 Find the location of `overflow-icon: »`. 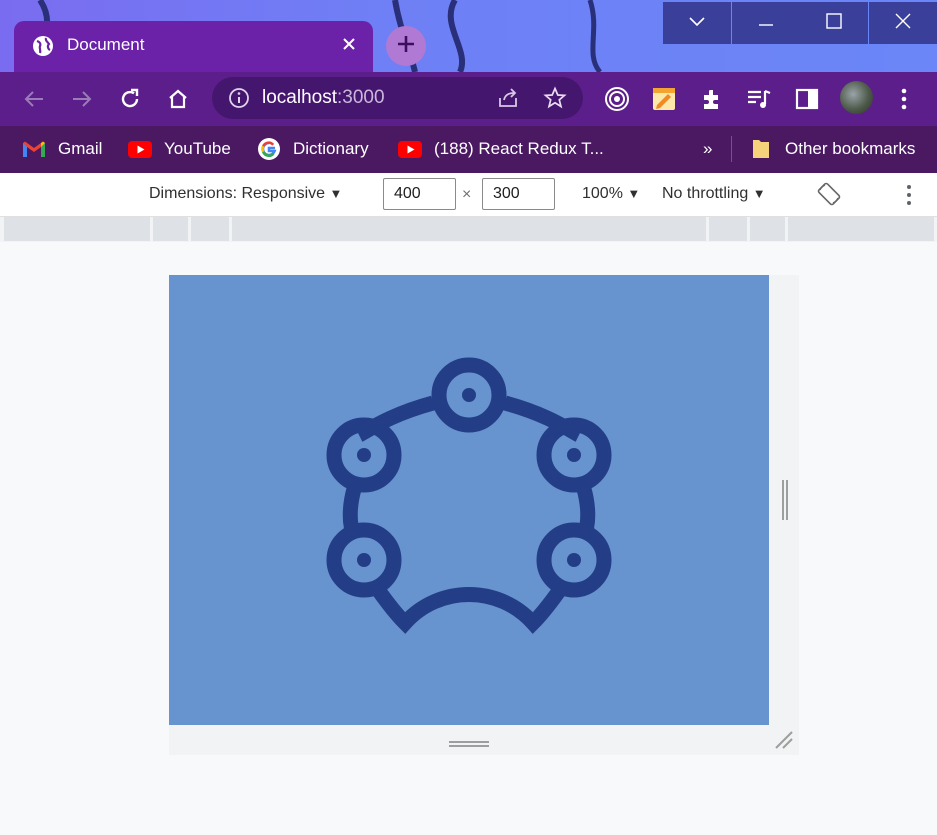

overflow-icon: » is located at coordinates (708, 148).